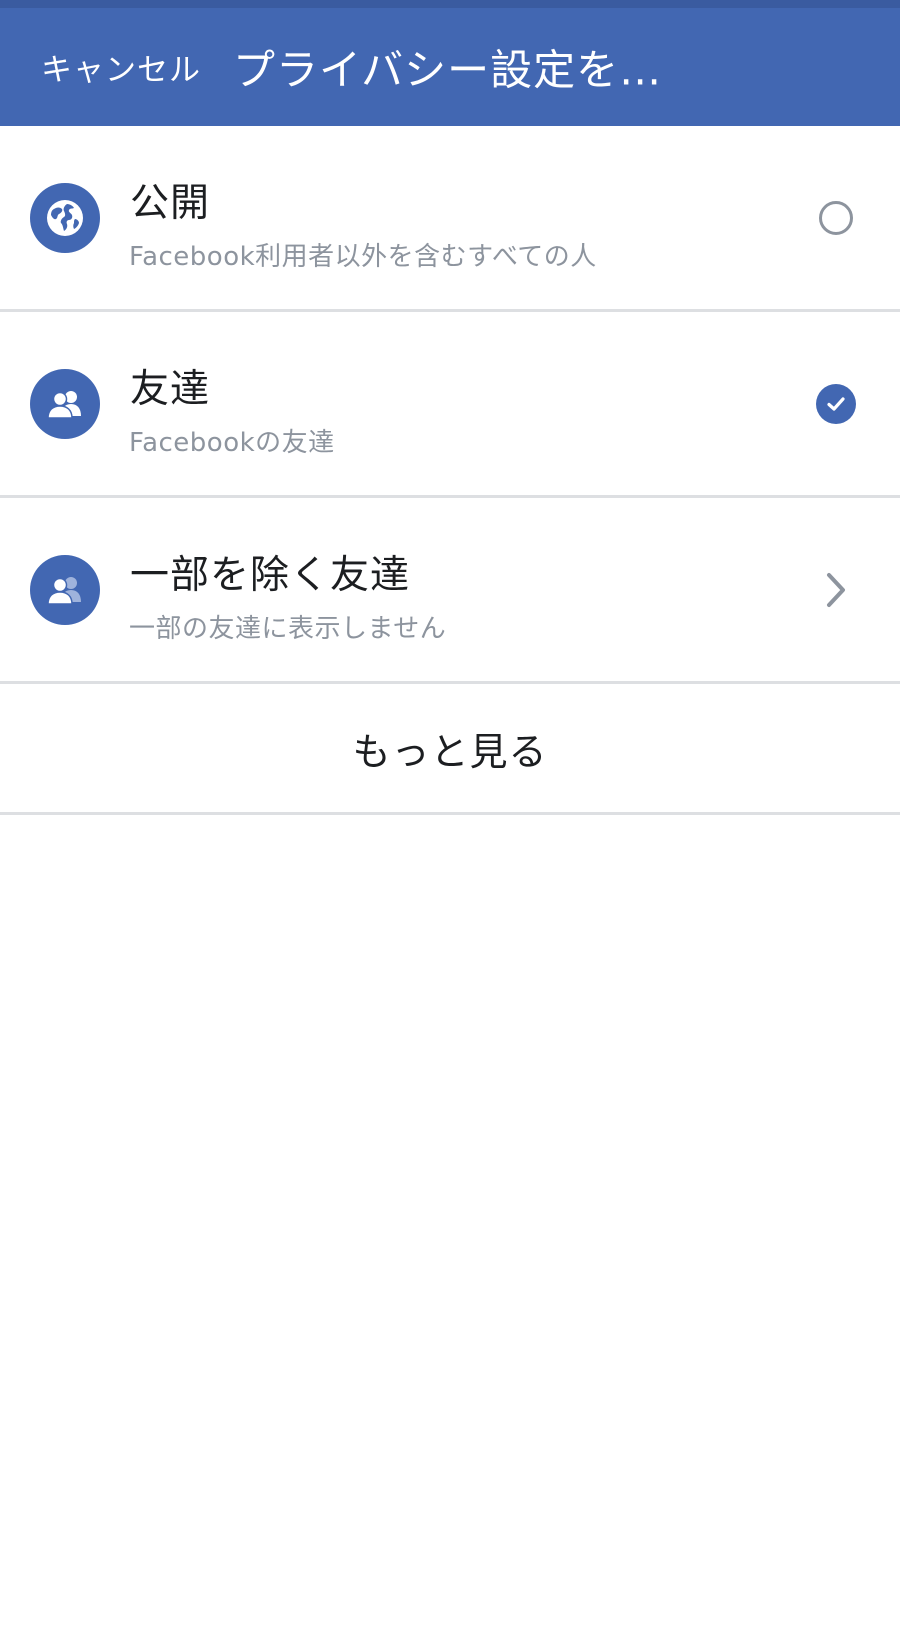 Image resolution: width=900 pixels, height=1633 pixels. What do you see at coordinates (450, 405) in the screenshot?
I see `option-friends: 友達 Facebookの友達` at bounding box center [450, 405].